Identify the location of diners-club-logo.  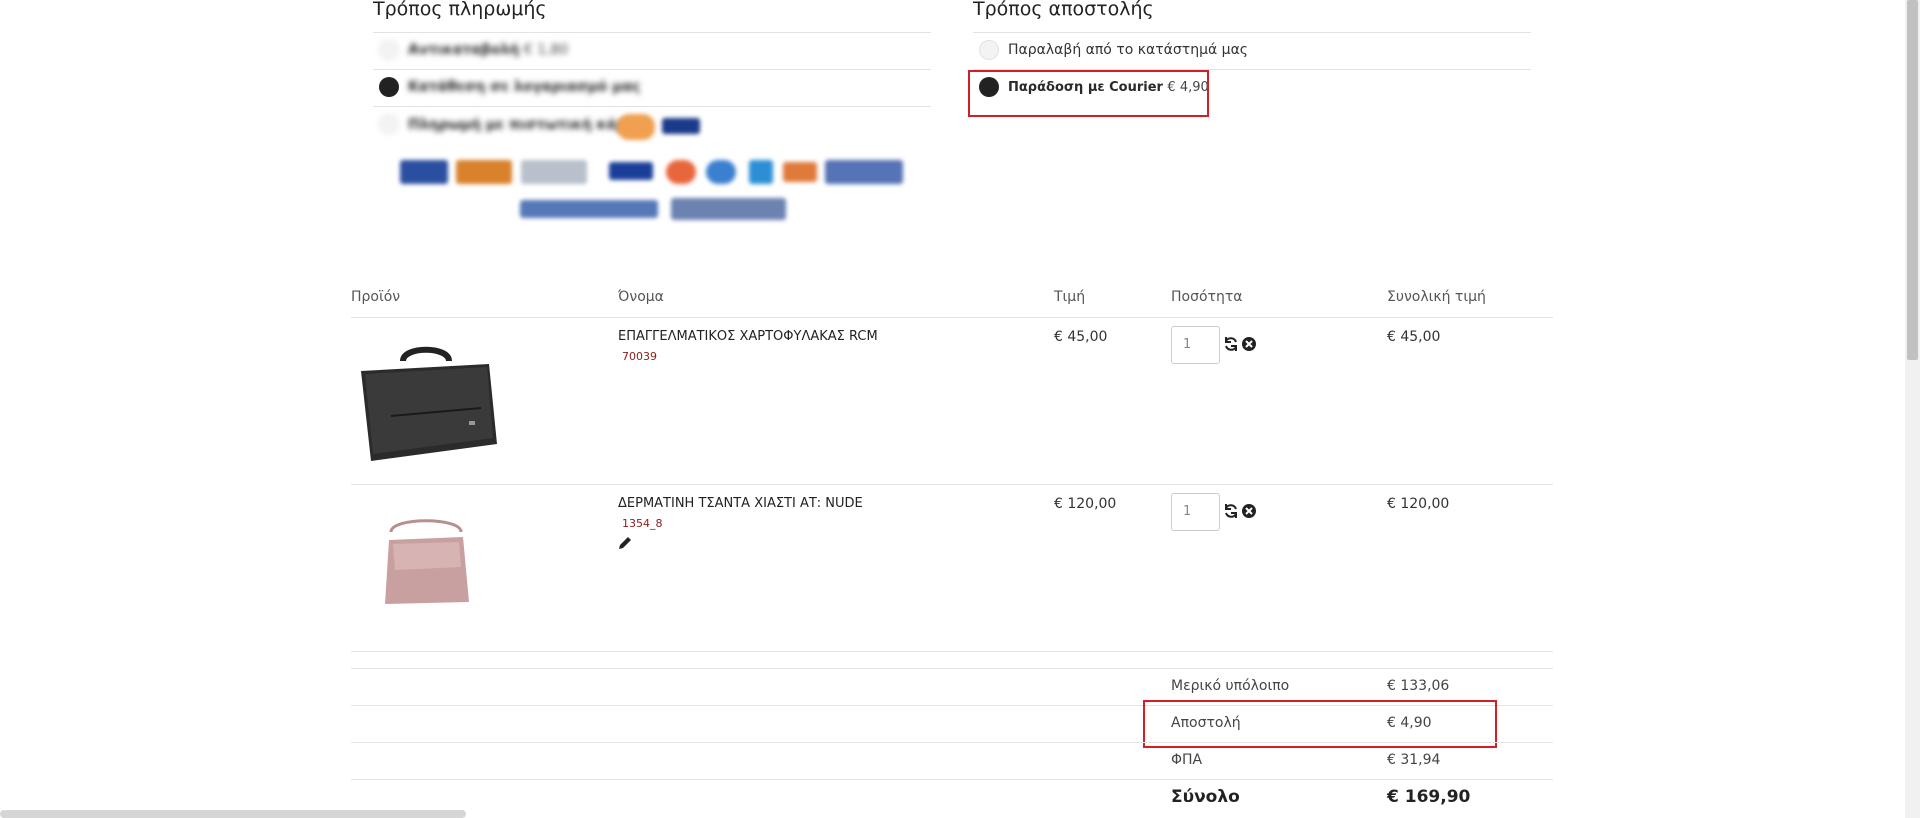
(864, 172).